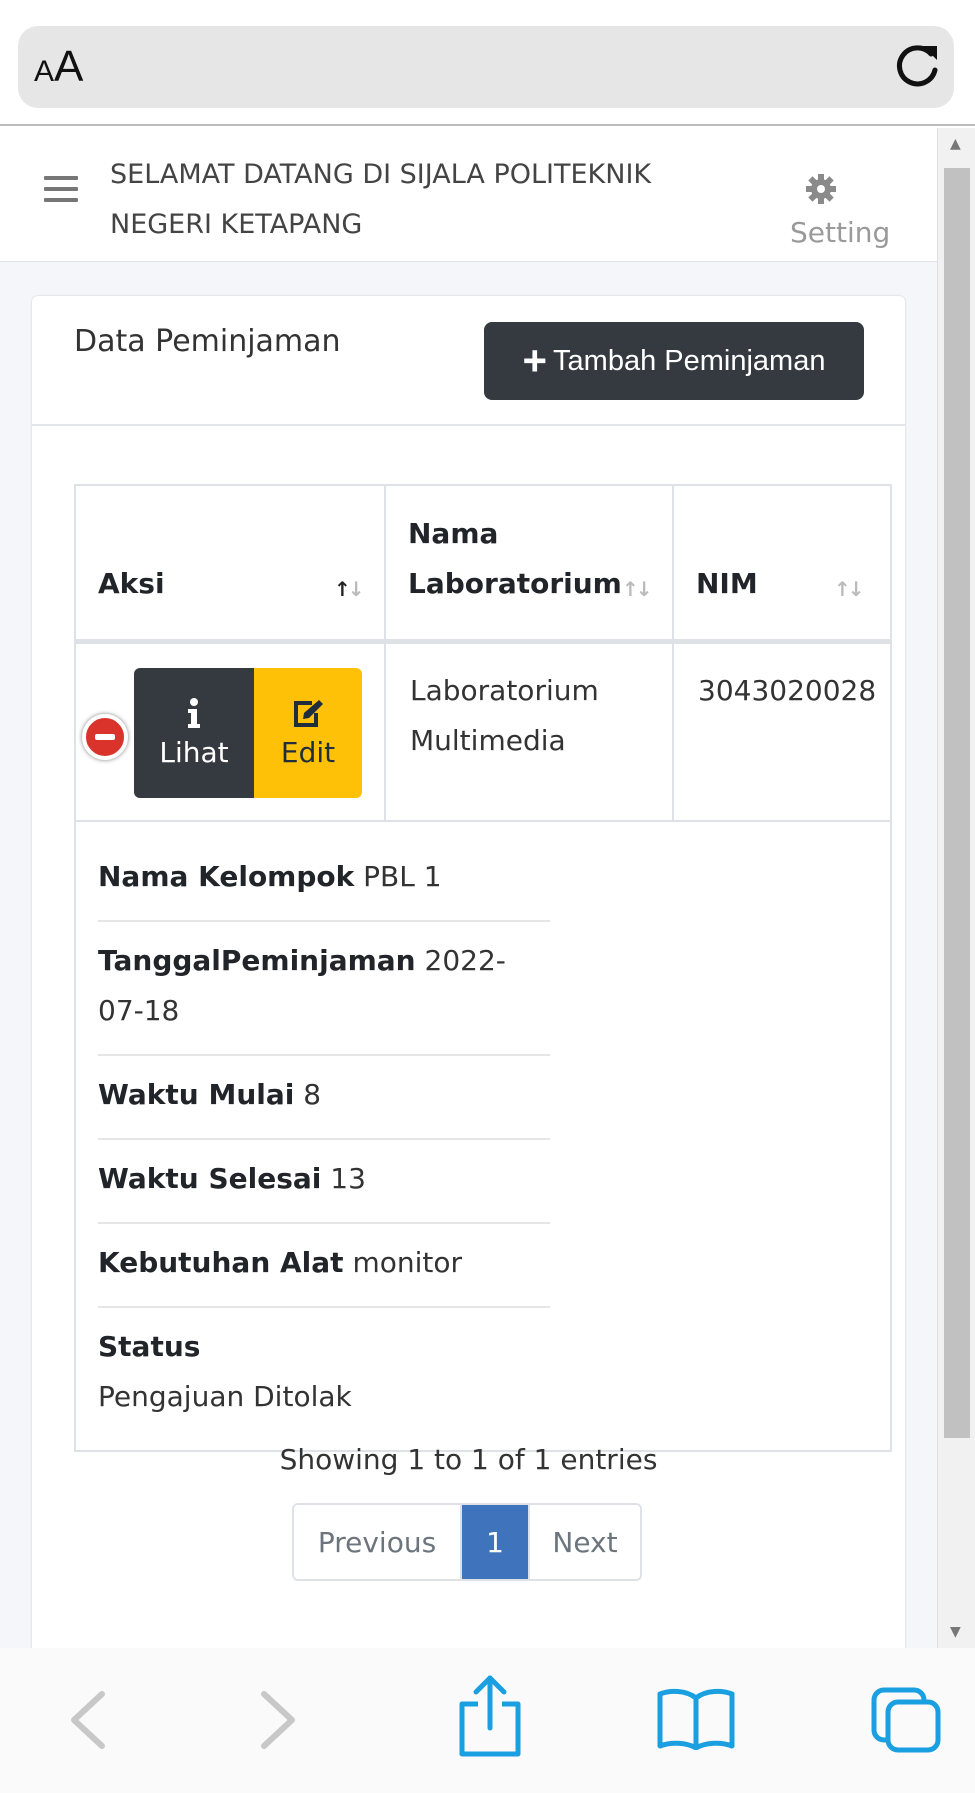 The image size is (975, 1793). What do you see at coordinates (821, 189) in the screenshot?
I see `gear-icon` at bounding box center [821, 189].